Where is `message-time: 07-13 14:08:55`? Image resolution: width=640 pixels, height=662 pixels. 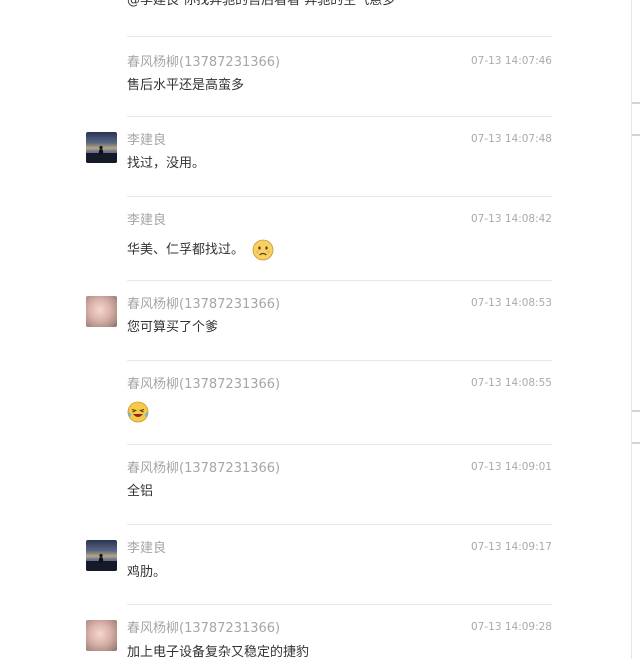
message-time: 07-13 14:08:55 is located at coordinates (511, 383).